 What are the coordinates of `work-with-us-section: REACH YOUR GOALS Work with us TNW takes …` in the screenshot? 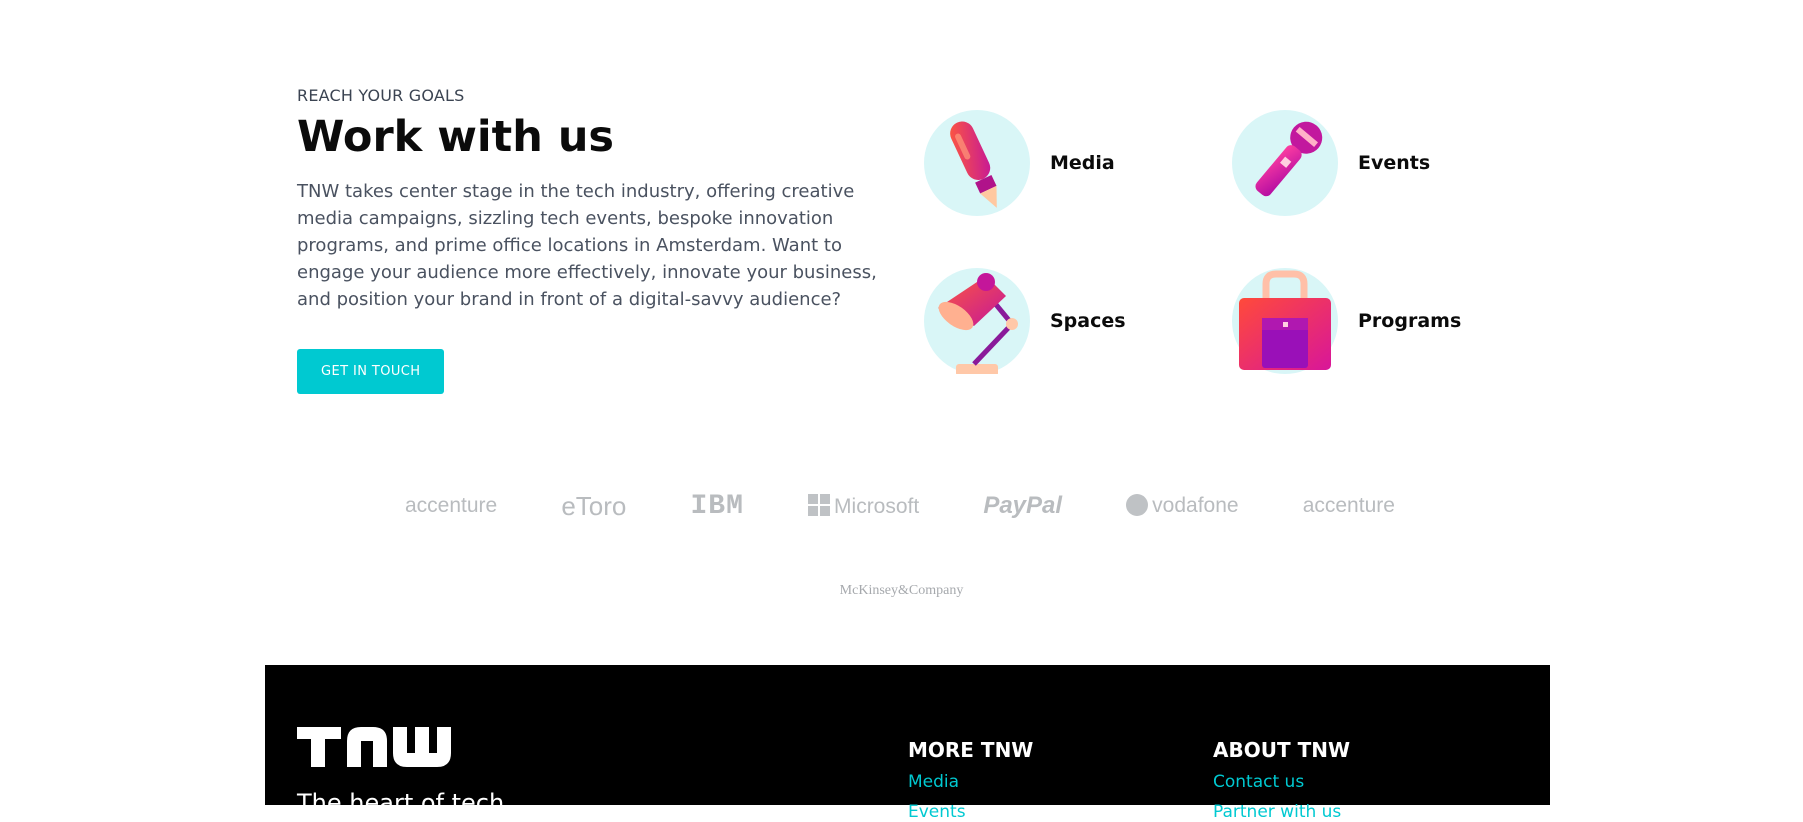 It's located at (597, 240).